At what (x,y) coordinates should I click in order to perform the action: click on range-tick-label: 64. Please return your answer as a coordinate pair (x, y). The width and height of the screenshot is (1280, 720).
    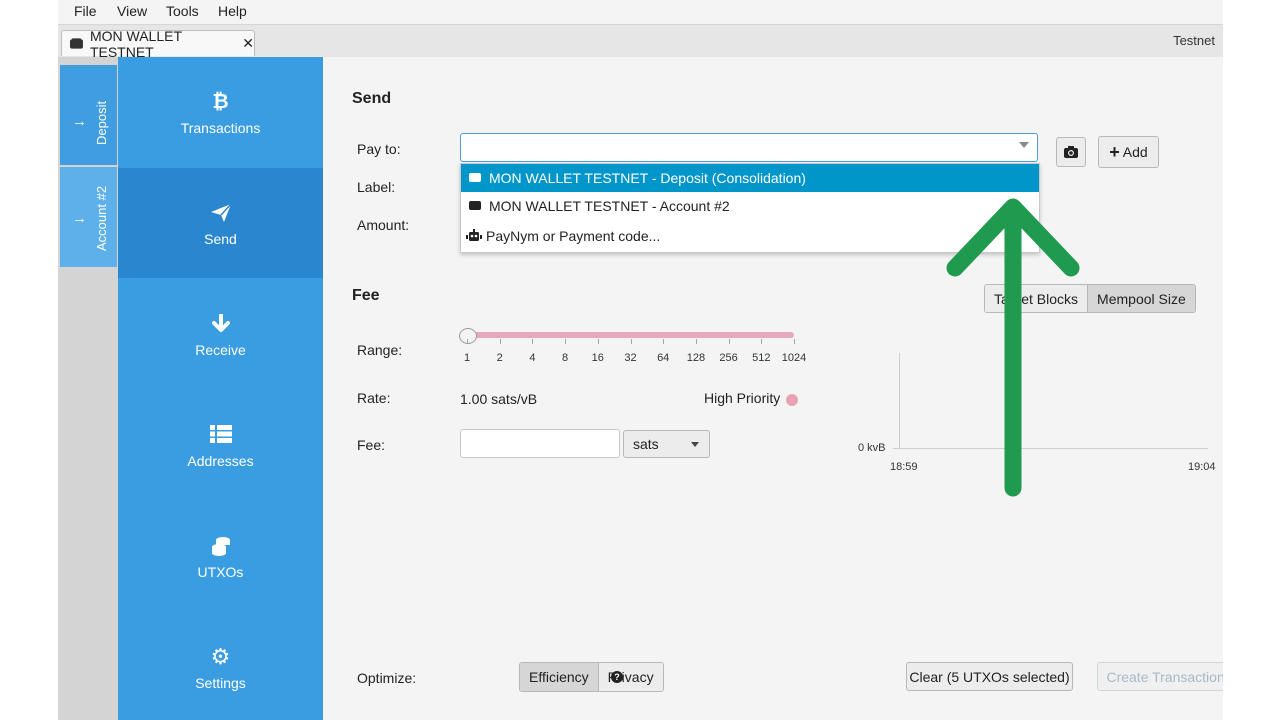
    Looking at the image, I should click on (663, 358).